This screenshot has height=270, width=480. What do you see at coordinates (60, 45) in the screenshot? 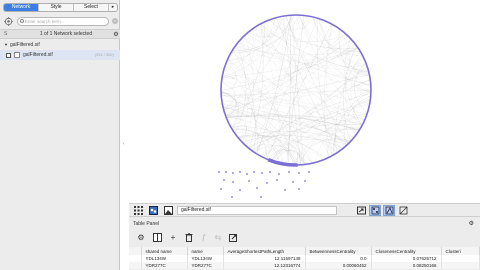
I see `tree-collection-row: ▼ galFiltered.sif` at bounding box center [60, 45].